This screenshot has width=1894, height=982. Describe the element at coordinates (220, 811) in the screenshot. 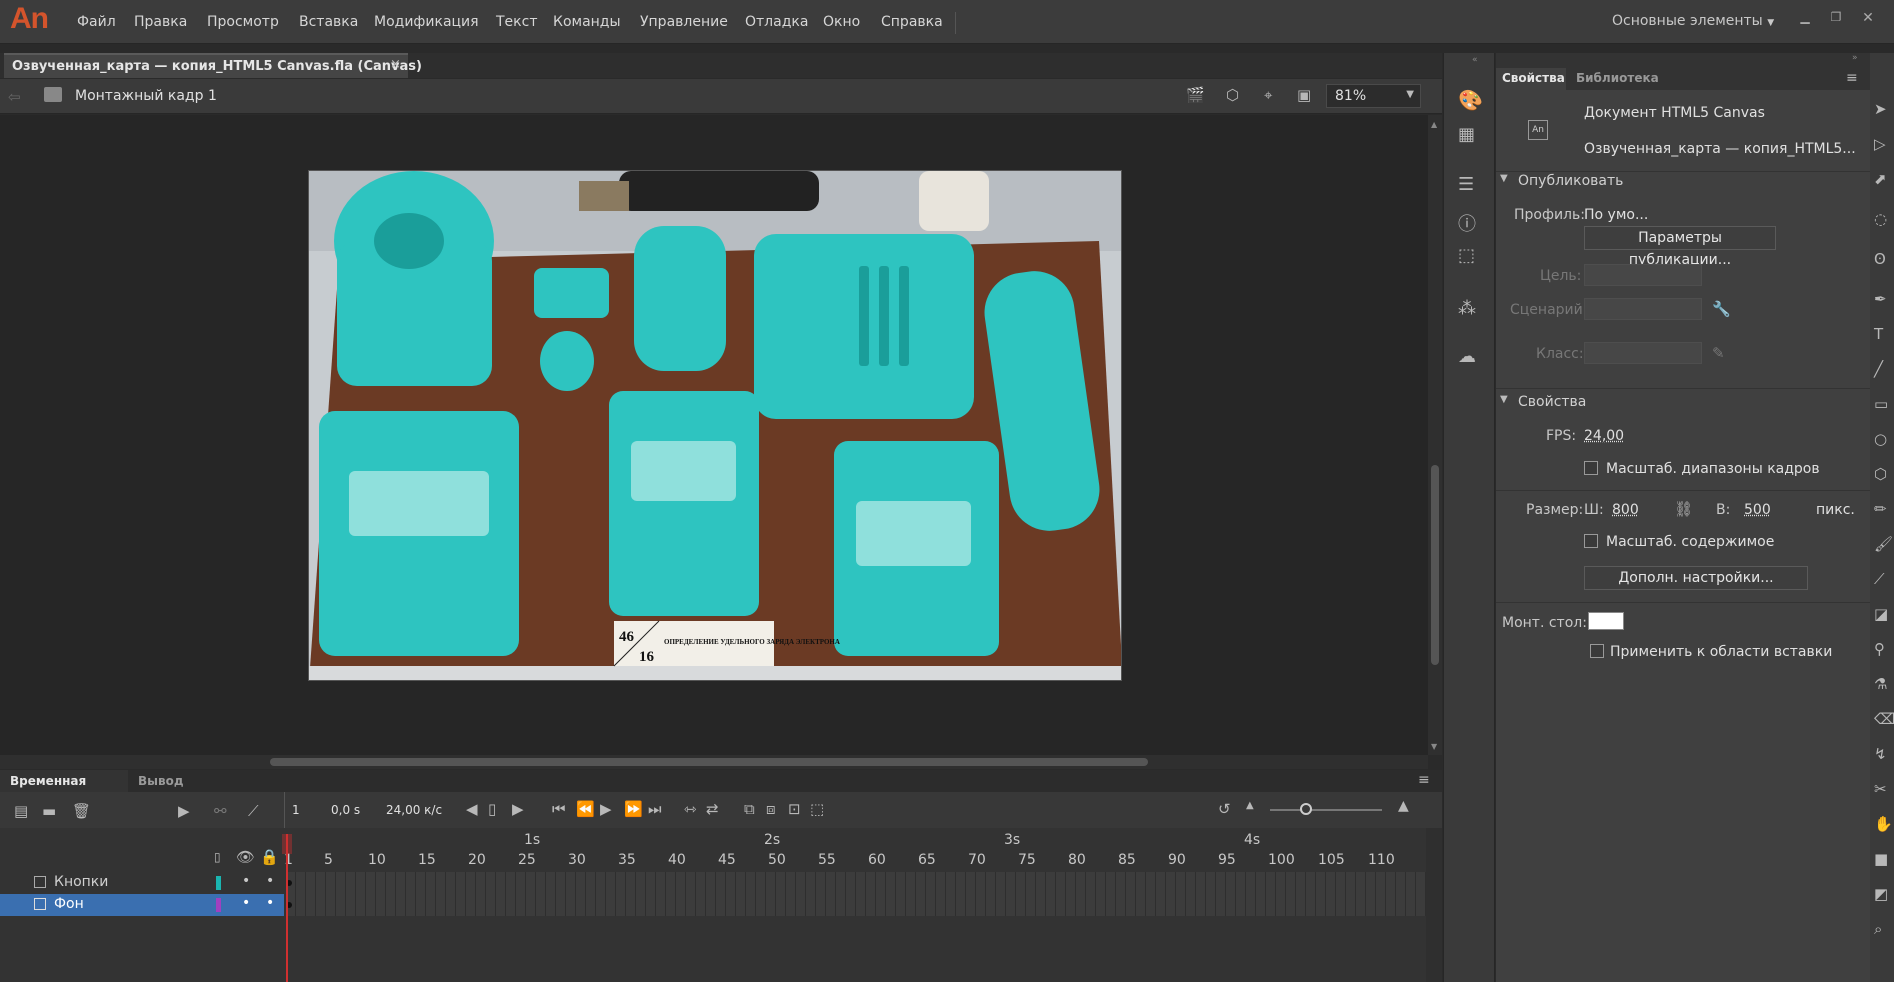

I see `parenting-icon: ⚯` at that location.